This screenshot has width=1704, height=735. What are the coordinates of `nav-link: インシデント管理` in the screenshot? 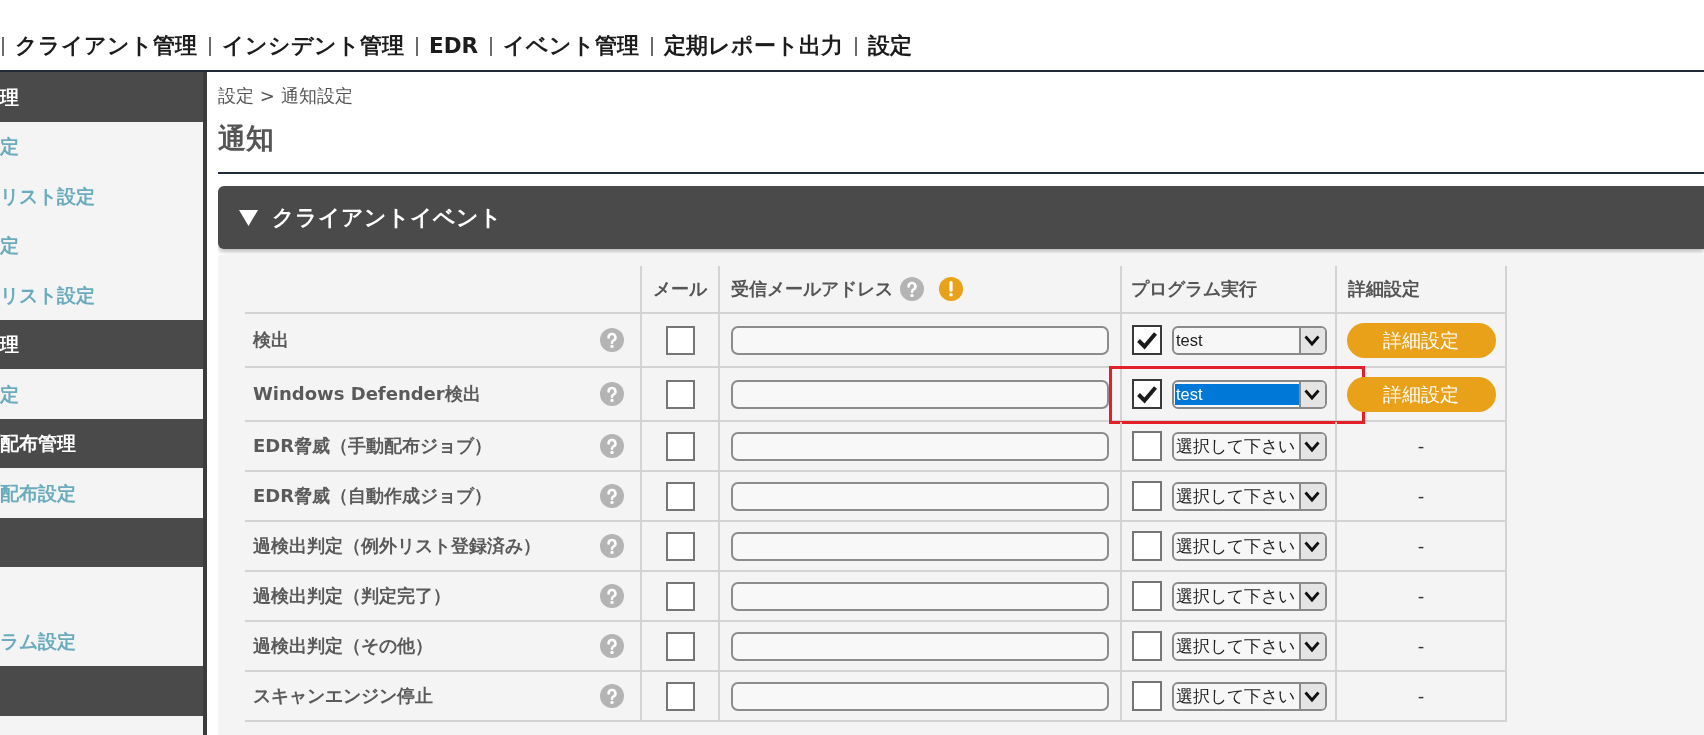 It's located at (313, 46).